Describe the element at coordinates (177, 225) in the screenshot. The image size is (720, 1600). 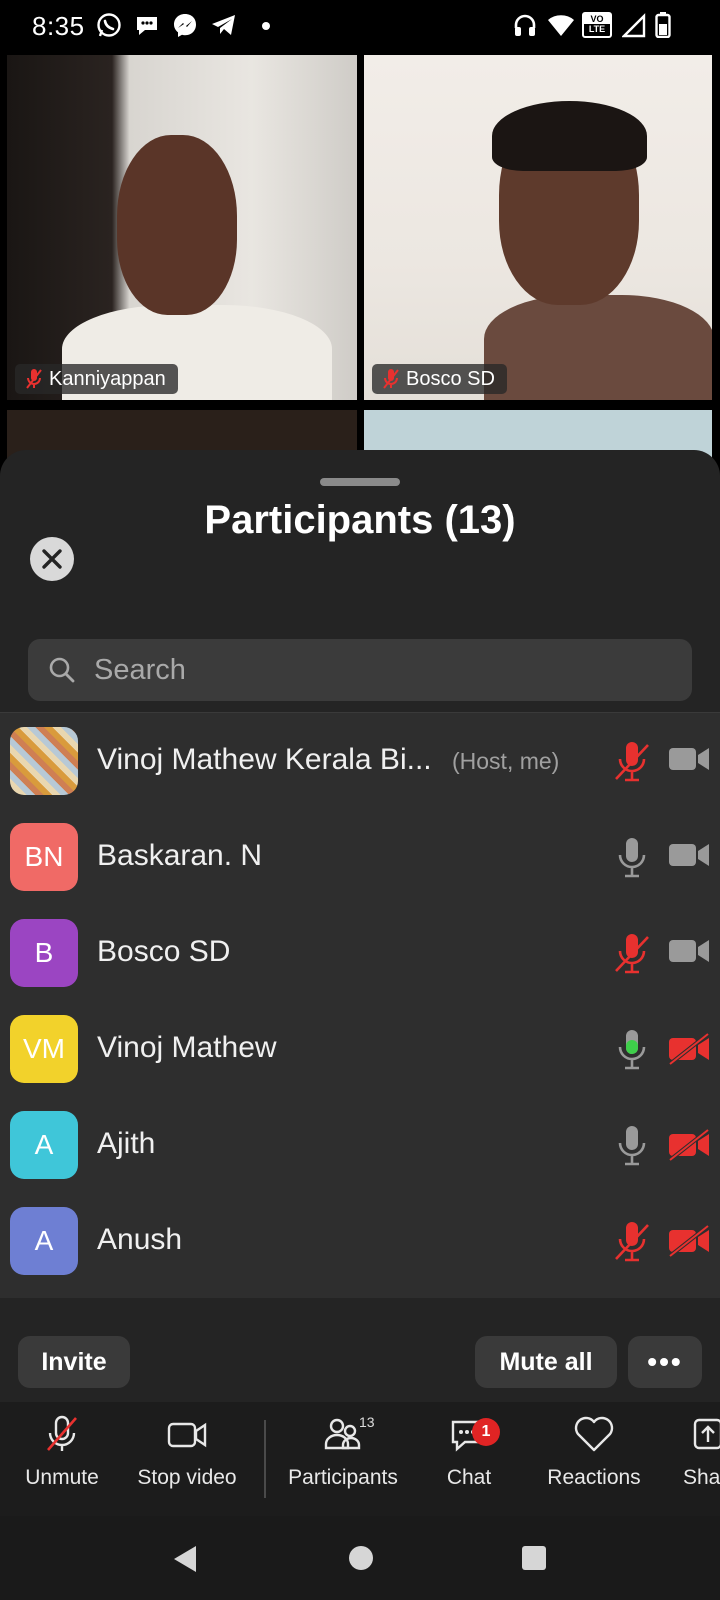
I see `person-head` at that location.